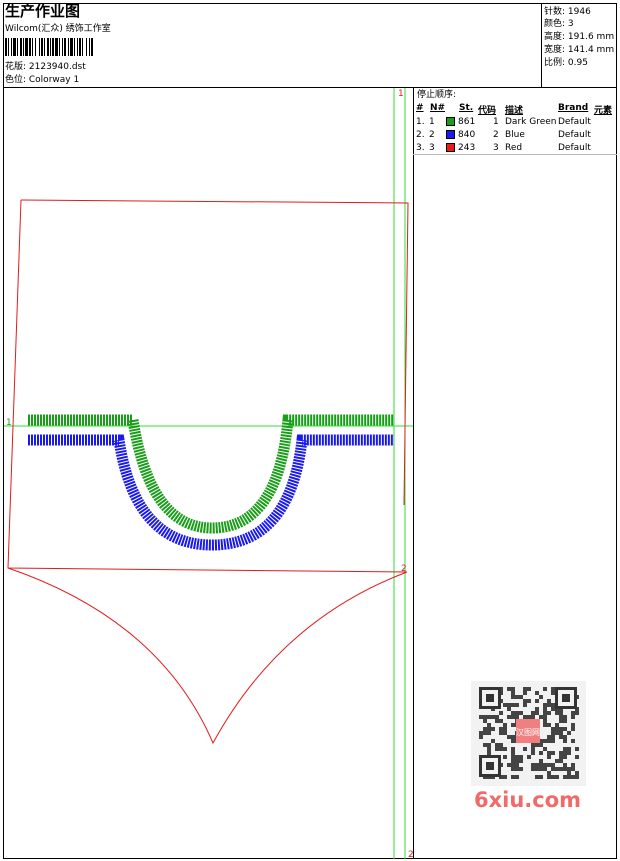  What do you see at coordinates (411, 855) in the screenshot?
I see `guide-label-2-bottom: 2` at bounding box center [411, 855].